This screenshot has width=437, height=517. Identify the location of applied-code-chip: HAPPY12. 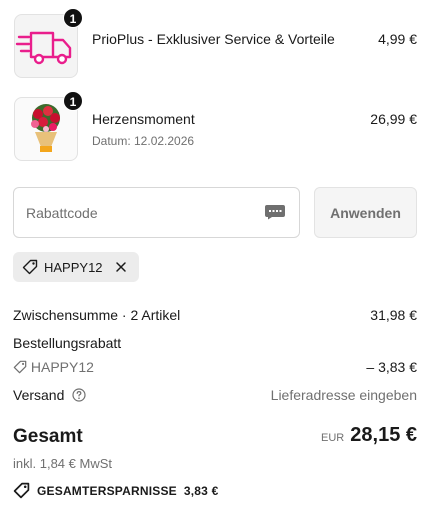
(76, 267).